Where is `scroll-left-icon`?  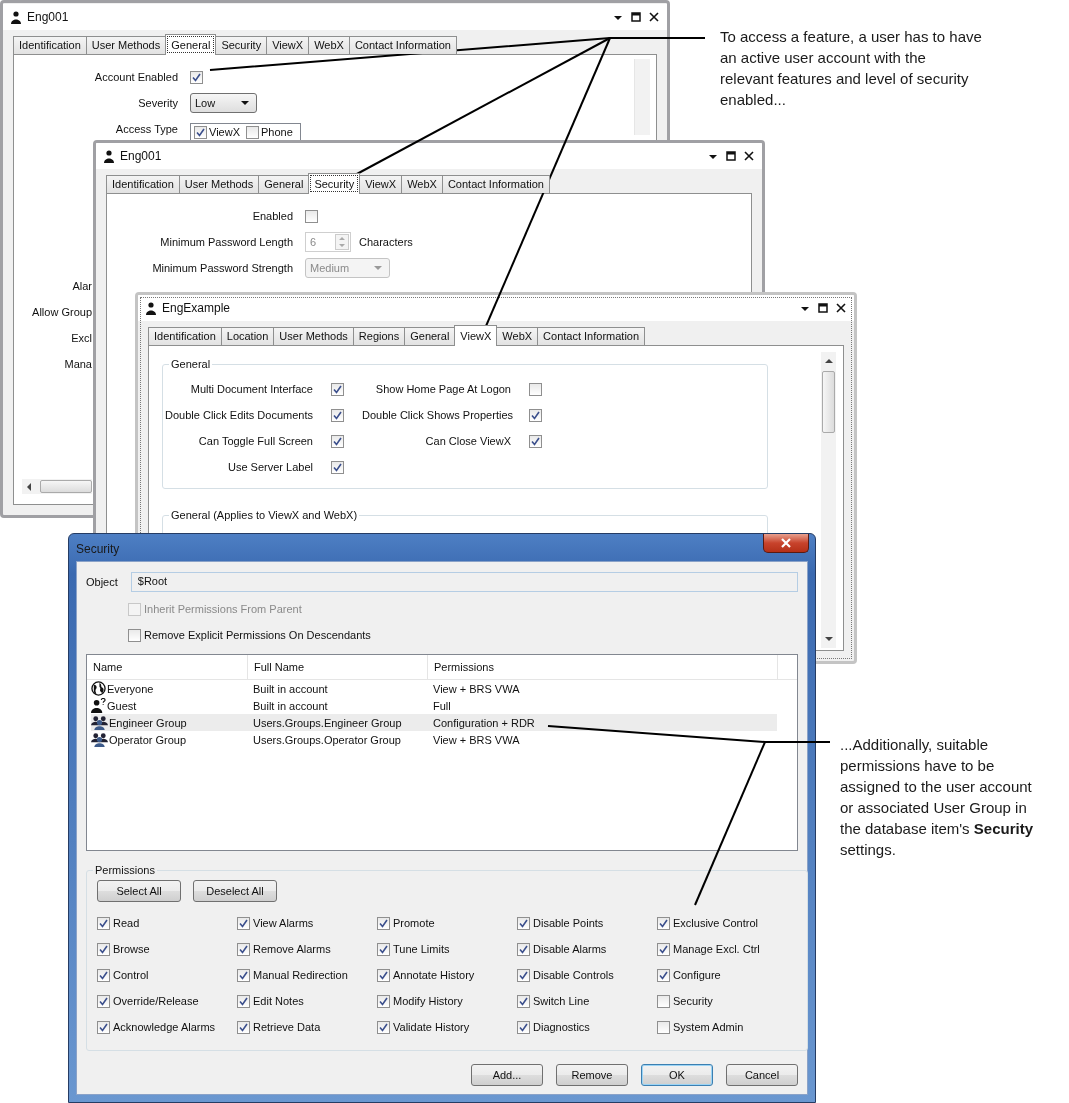 scroll-left-icon is located at coordinates (29, 486).